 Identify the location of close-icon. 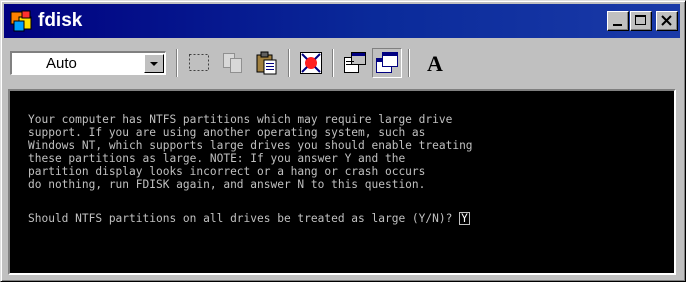
(666, 20).